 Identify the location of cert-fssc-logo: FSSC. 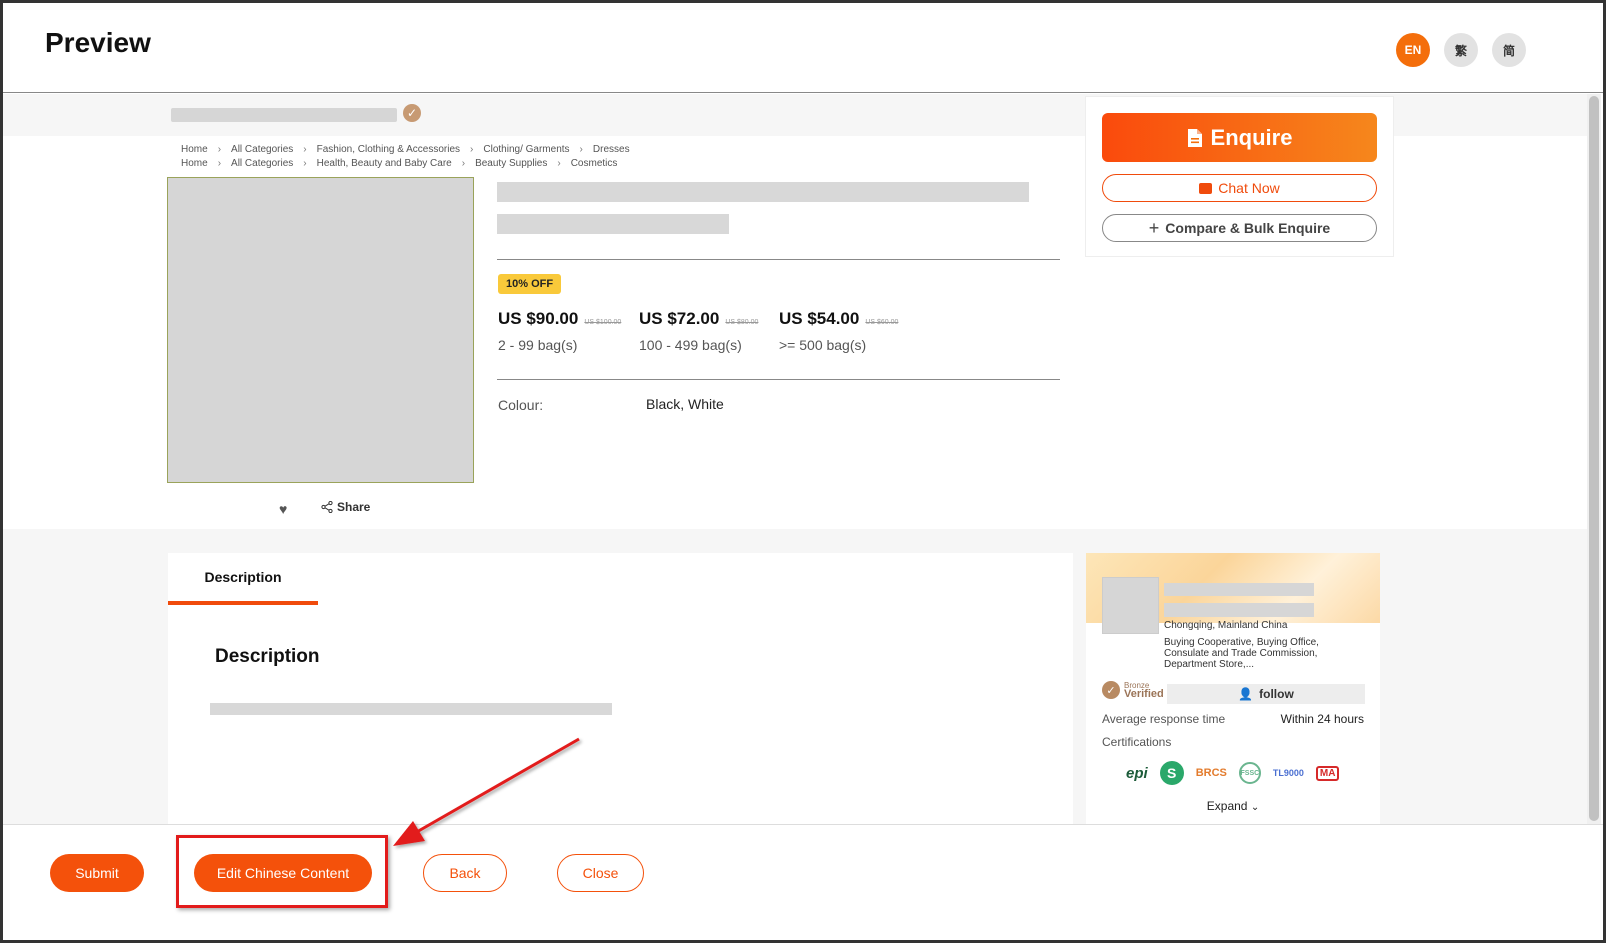
(1249, 773).